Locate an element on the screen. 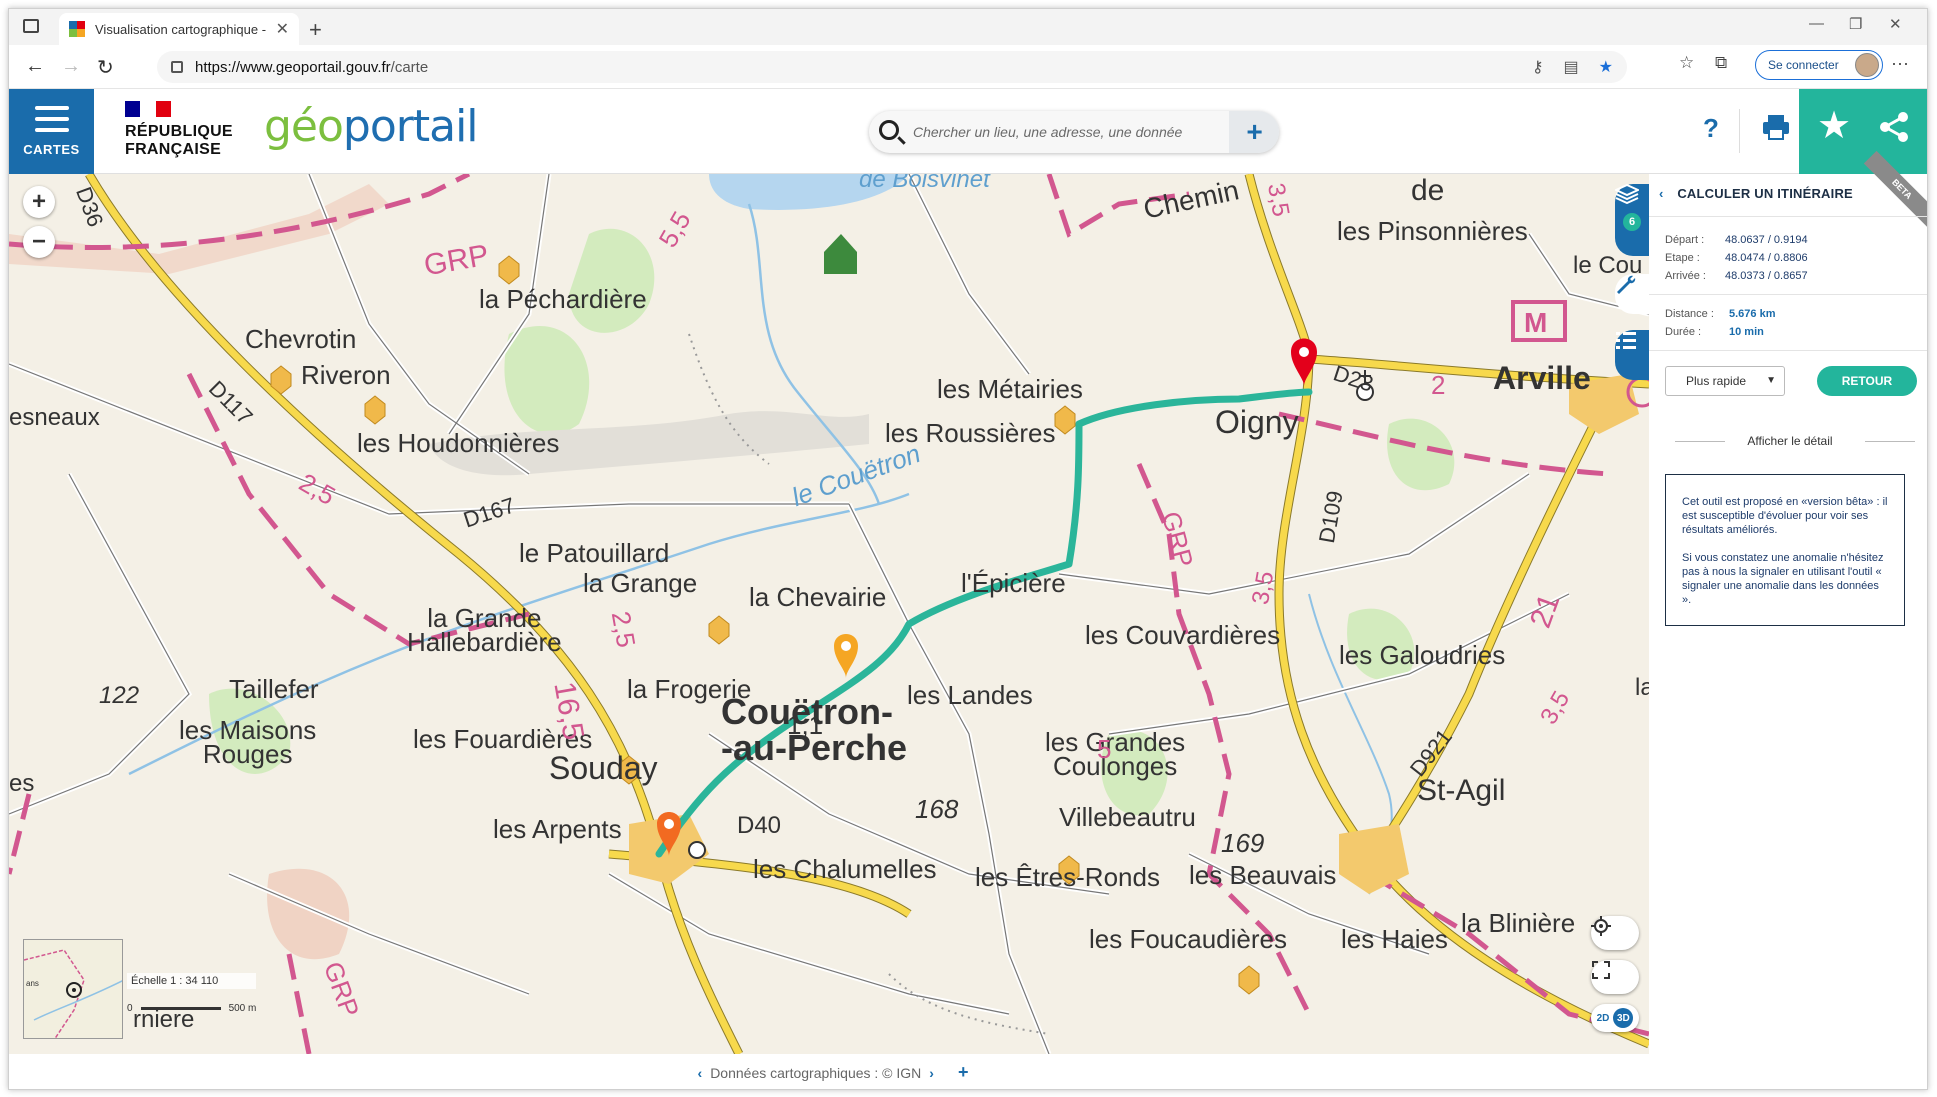  map-label: les Chalumelles is located at coordinates (845, 869).